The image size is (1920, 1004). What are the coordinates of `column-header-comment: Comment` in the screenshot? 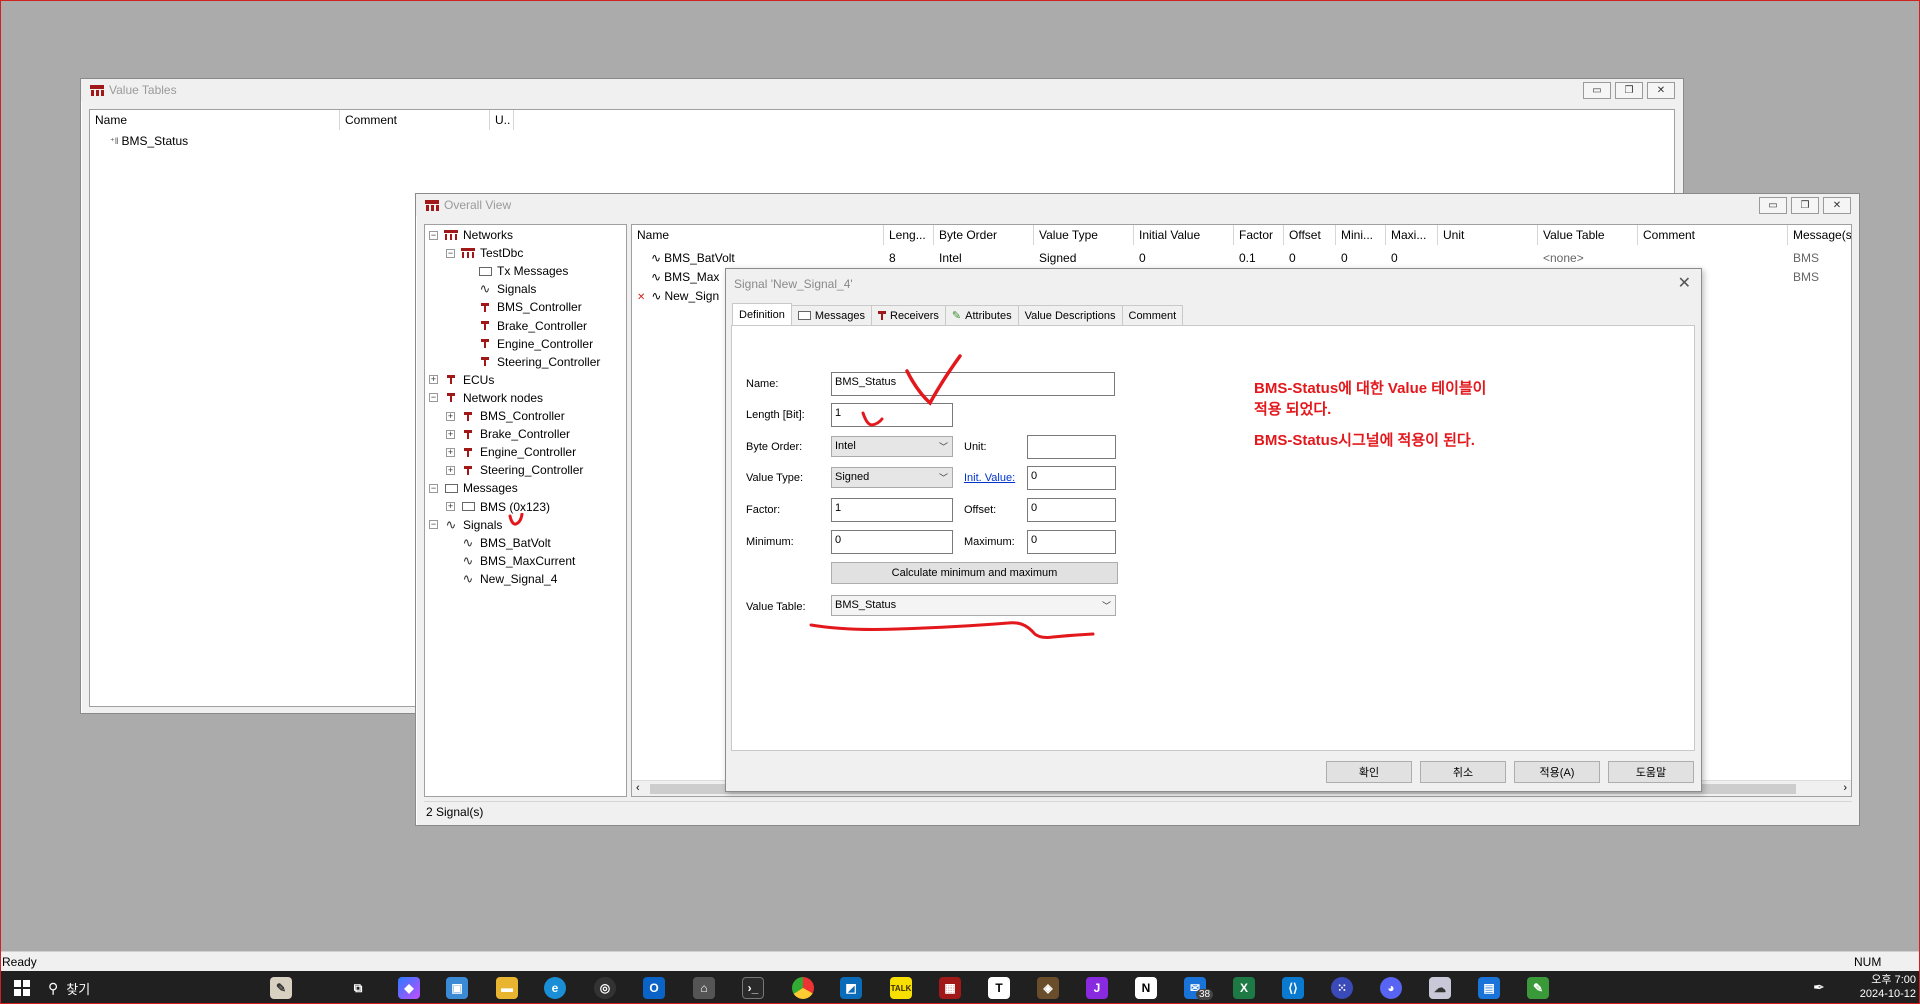 It's located at (415, 120).